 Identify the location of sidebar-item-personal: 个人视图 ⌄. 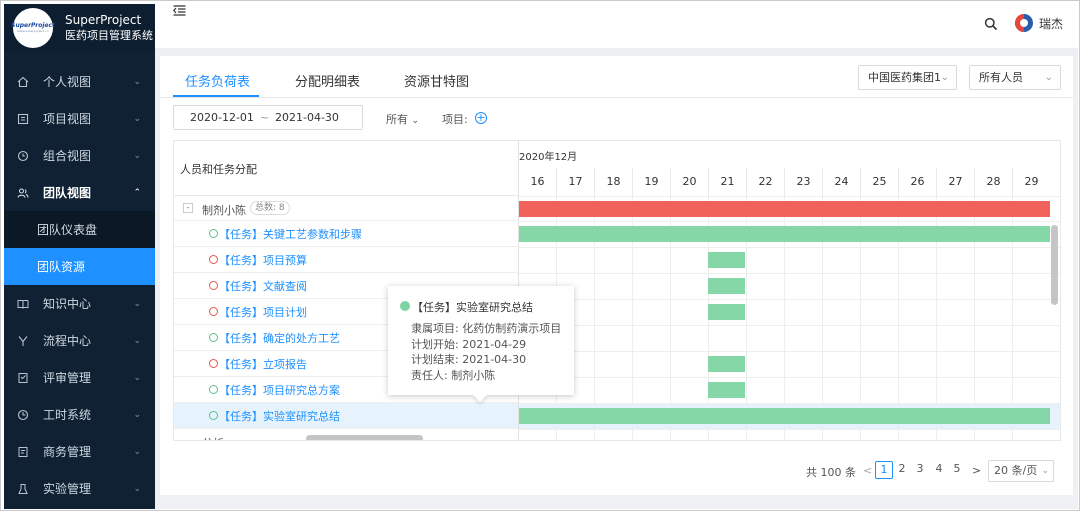
(79, 81).